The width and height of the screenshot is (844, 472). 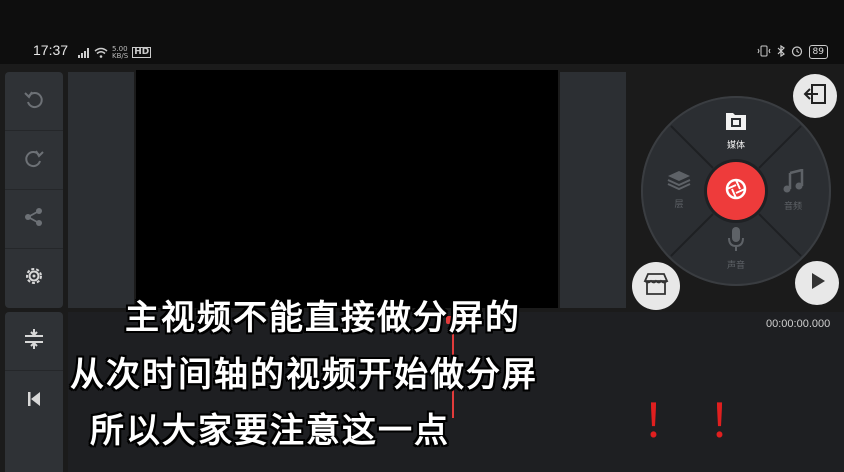 I want to click on layer-label: 层, so click(x=679, y=205).